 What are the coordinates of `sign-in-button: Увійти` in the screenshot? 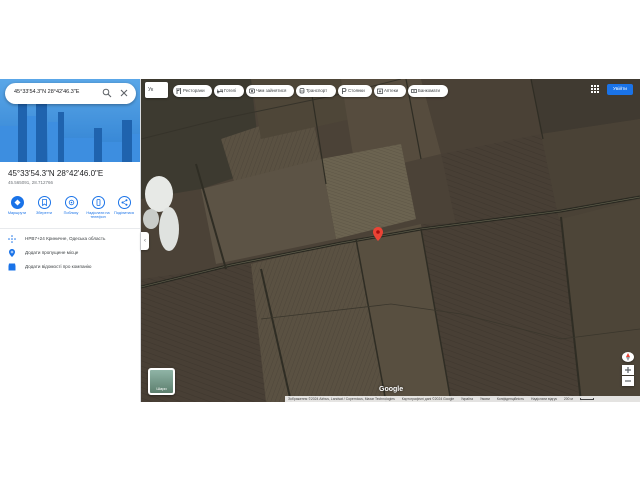 It's located at (620, 89).